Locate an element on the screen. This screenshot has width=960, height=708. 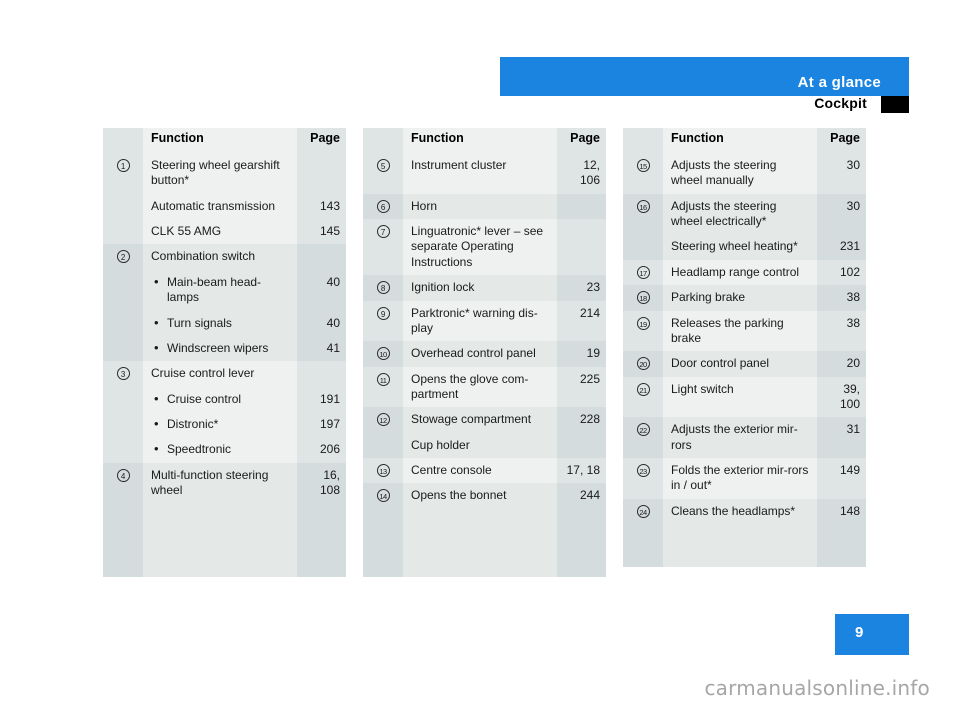
bullet-item: Windscreen wipers is located at coordinates (221, 348).